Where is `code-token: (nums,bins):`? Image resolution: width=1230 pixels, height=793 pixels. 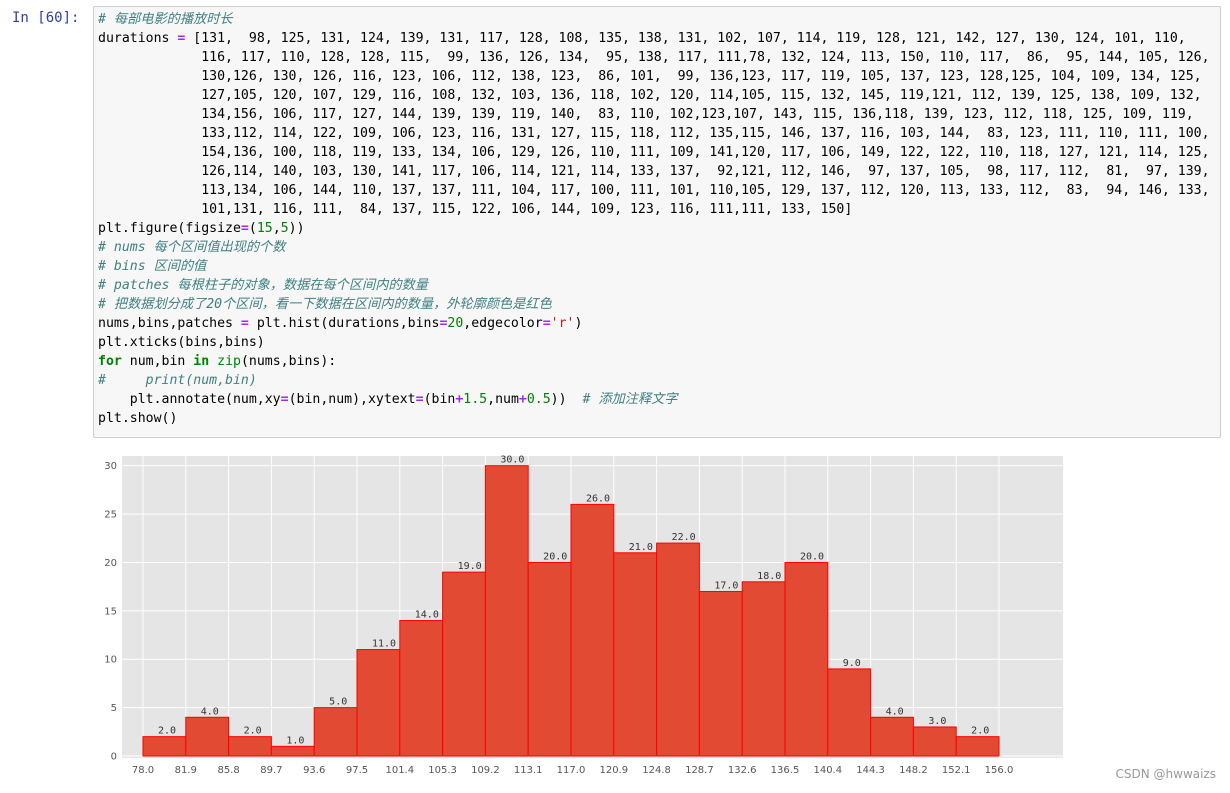
code-token: (nums,bins): is located at coordinates (288, 361).